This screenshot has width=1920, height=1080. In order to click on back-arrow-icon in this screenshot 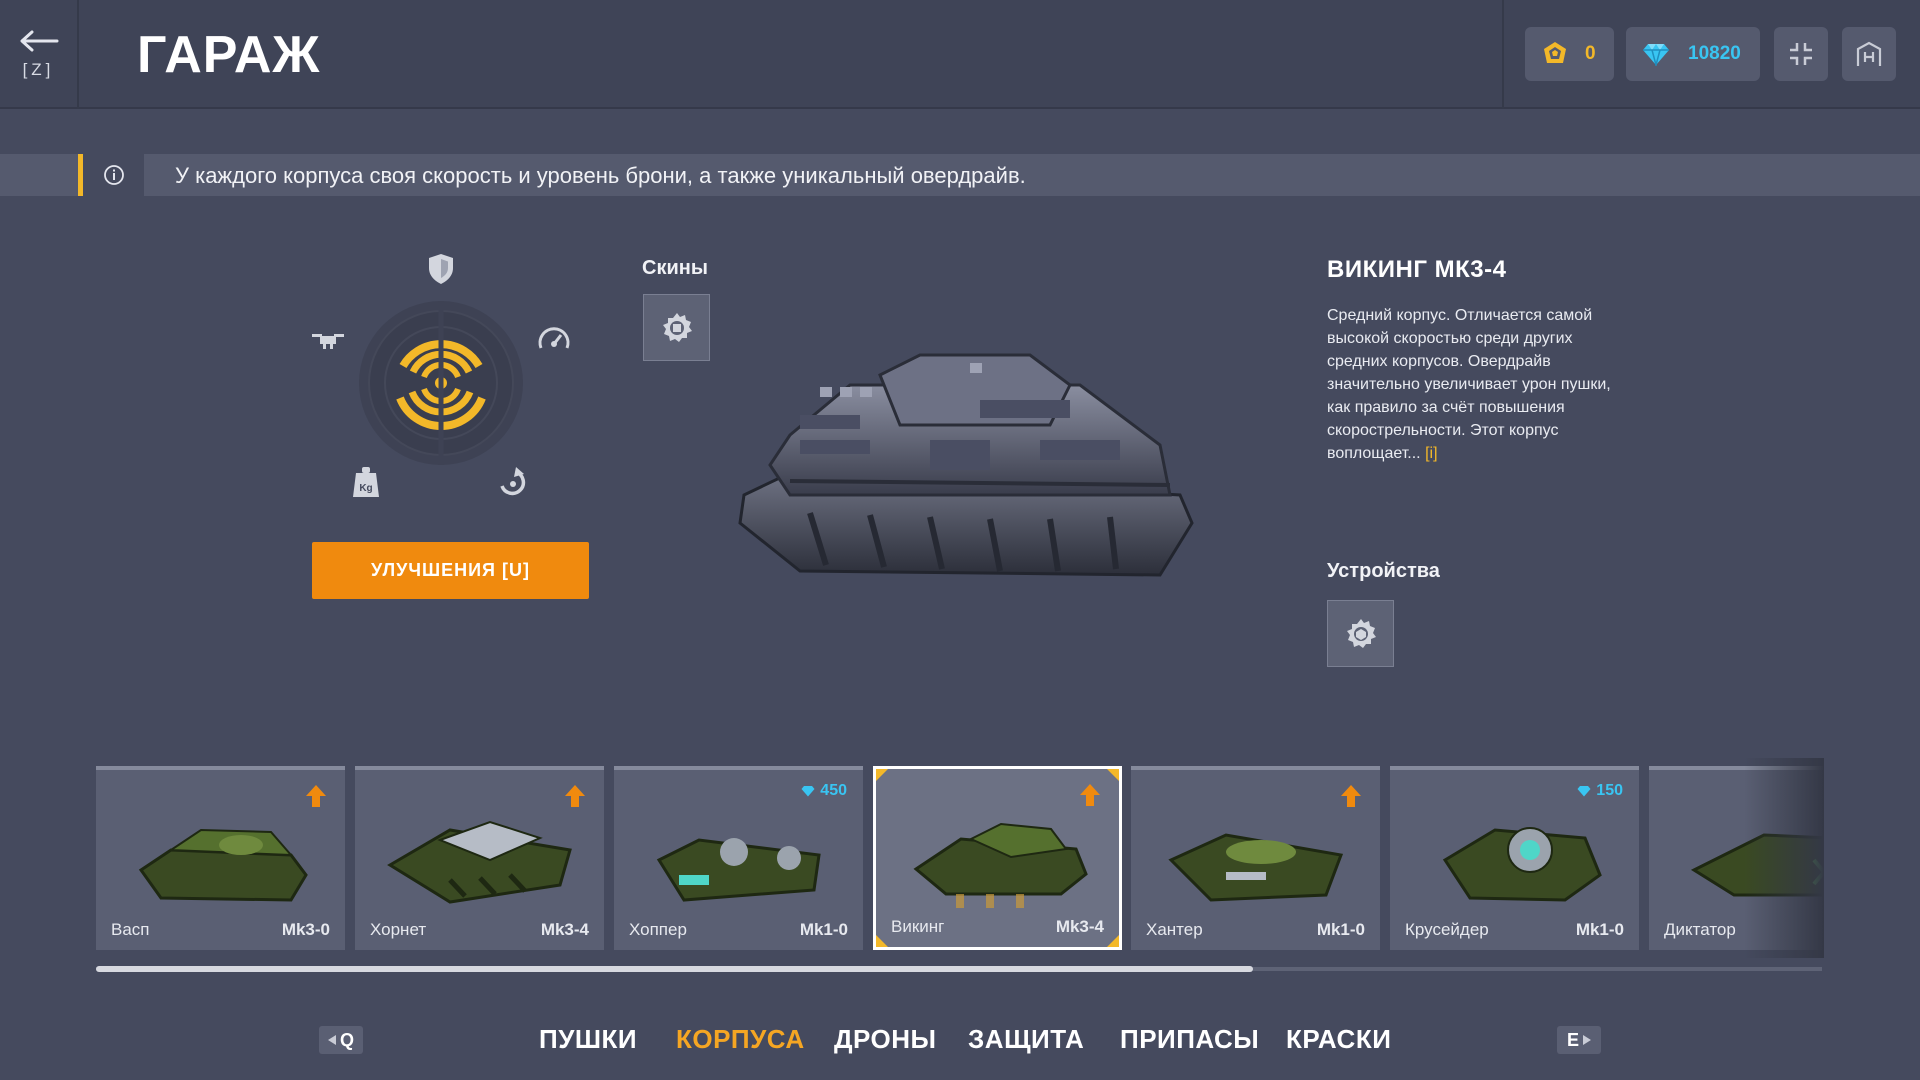, I will do `click(39, 40)`.